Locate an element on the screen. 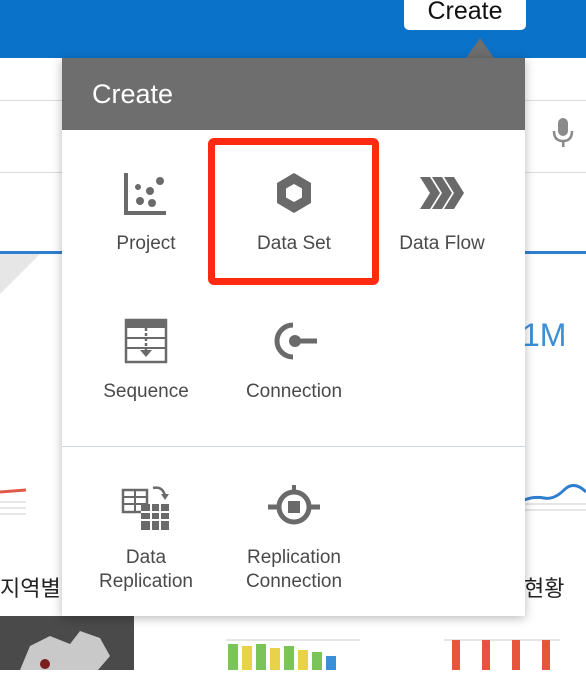 This screenshot has width=586, height=675. background-chart-title: 현황 is located at coordinates (544, 588).